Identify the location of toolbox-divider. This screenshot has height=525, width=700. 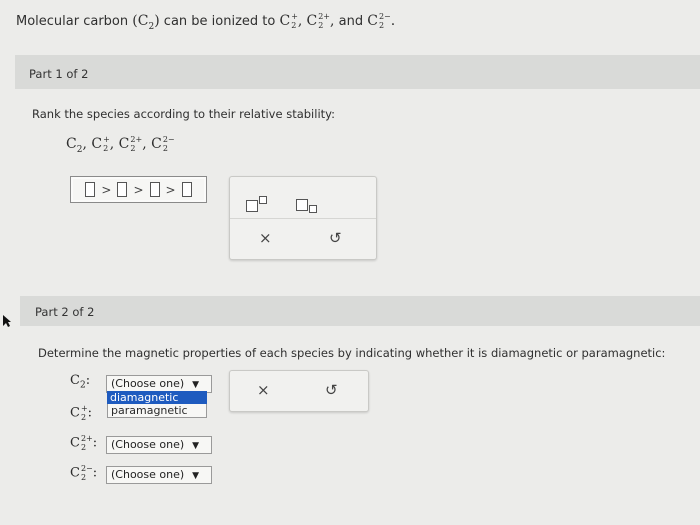
(303, 218).